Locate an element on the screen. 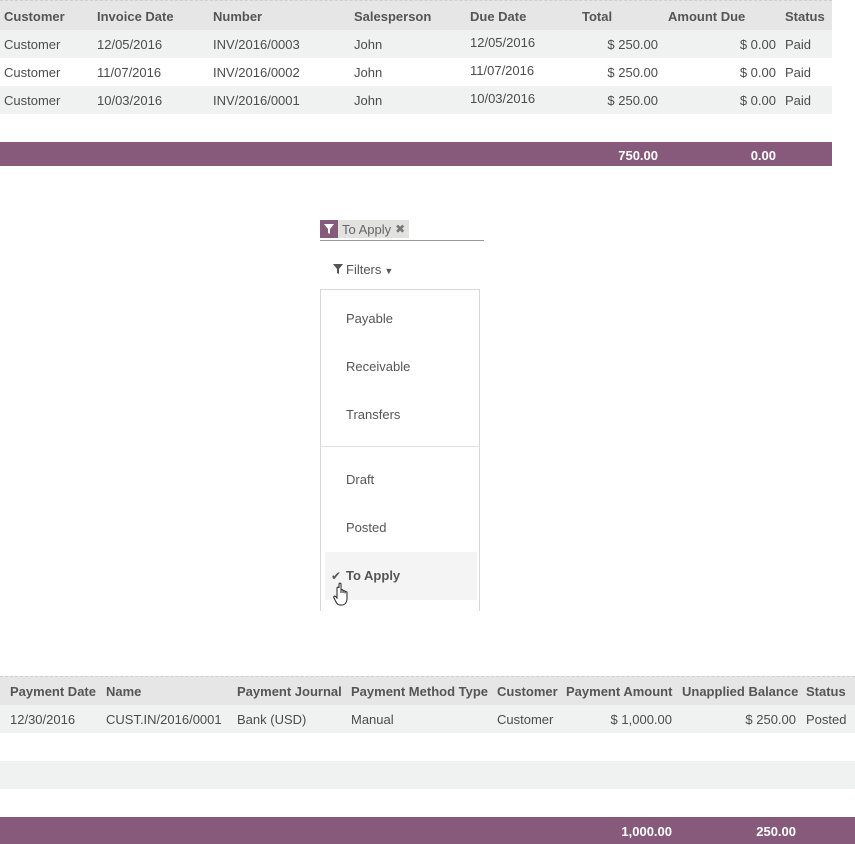 This screenshot has width=855, height=844. facet-value: To Apply is located at coordinates (367, 229).